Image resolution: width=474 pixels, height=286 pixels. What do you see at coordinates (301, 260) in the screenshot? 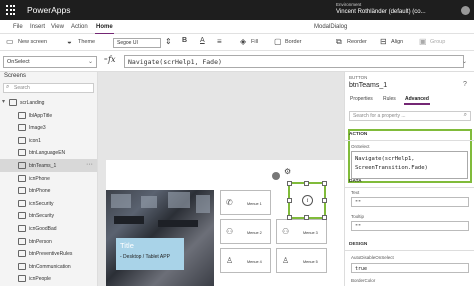
I see `menu-tile-5: ♙ Menue 5` at bounding box center [301, 260].